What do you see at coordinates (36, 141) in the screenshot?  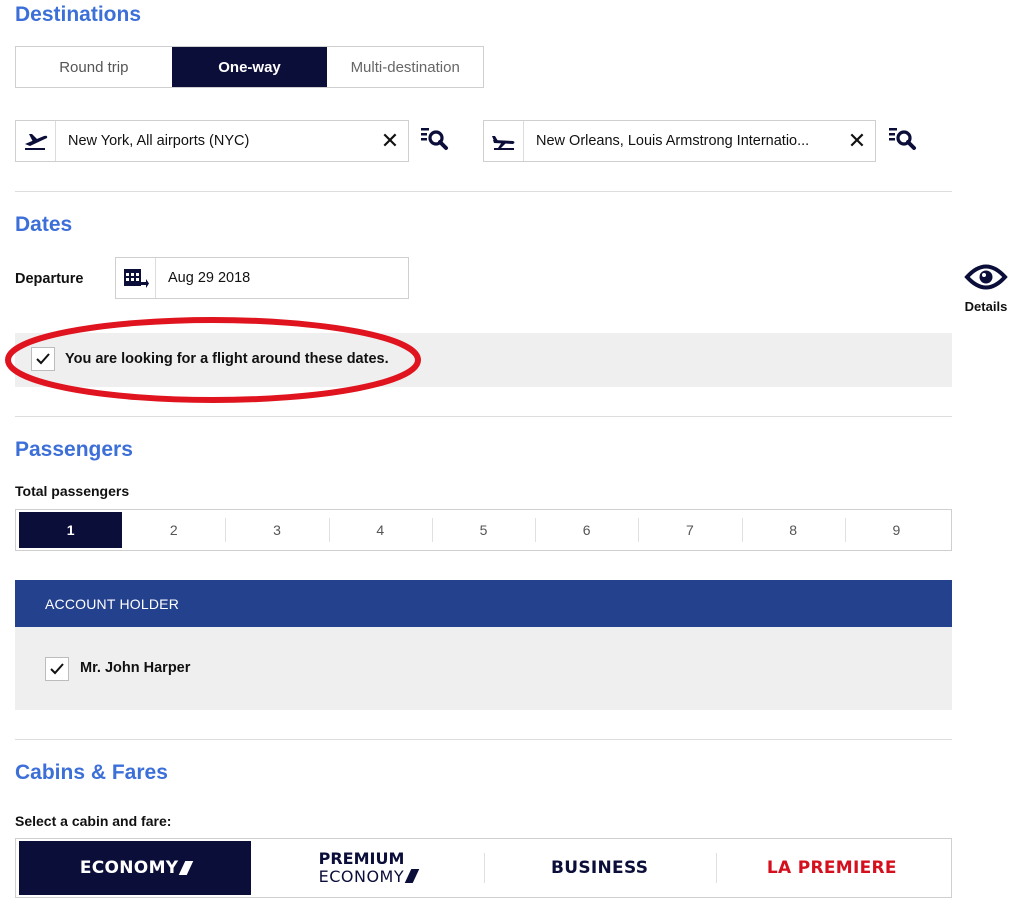 I see `takeoff-plane-icon` at bounding box center [36, 141].